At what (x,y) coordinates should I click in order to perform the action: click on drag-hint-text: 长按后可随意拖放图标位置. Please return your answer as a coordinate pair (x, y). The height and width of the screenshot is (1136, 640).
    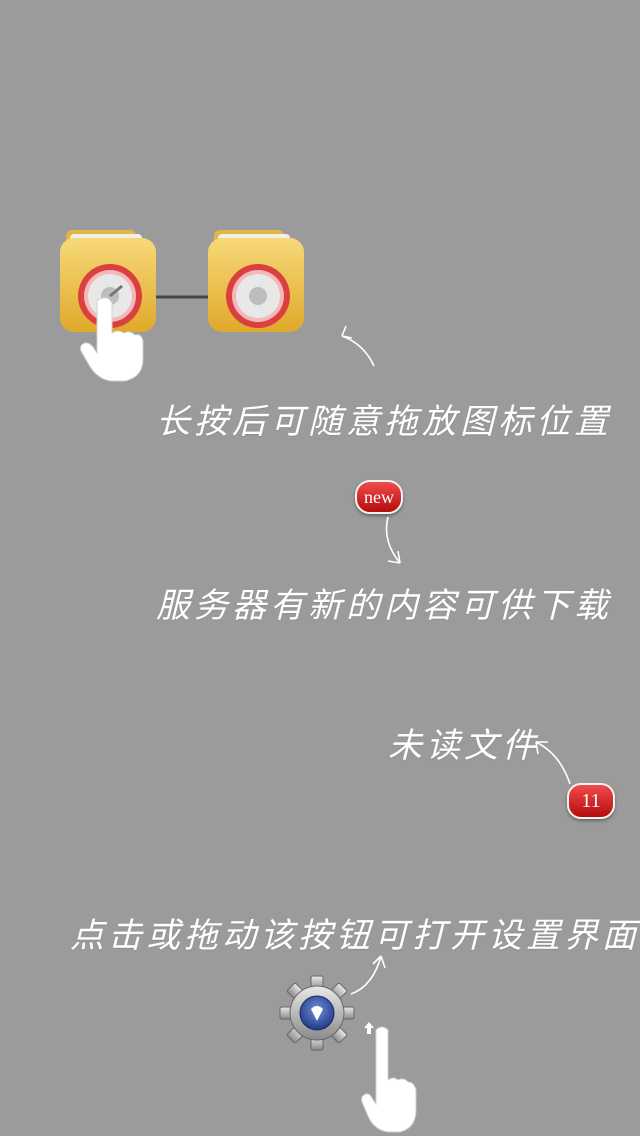
    Looking at the image, I should click on (384, 422).